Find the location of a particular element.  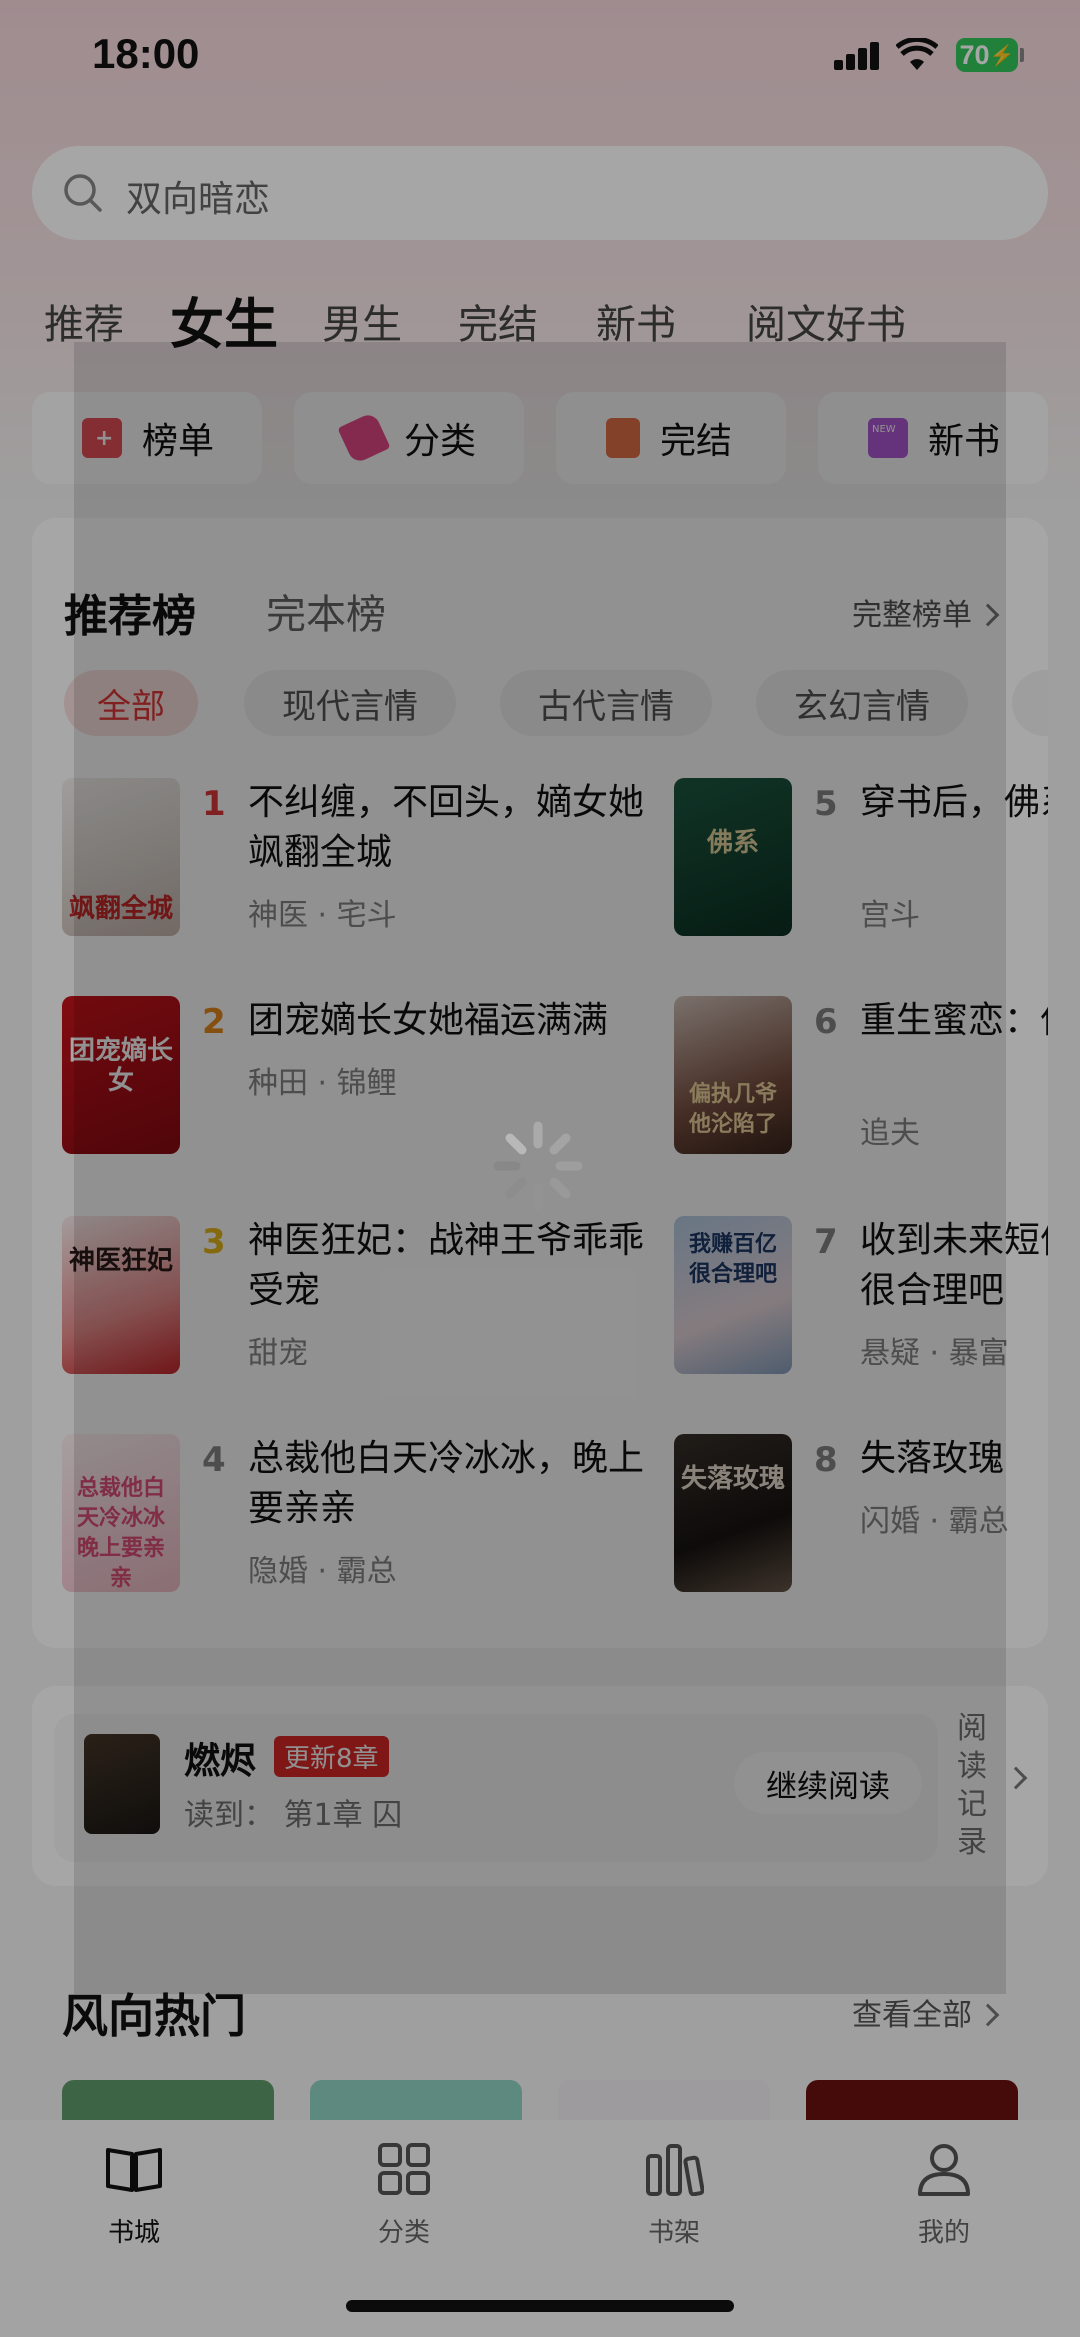

loading-spinner-icon is located at coordinates (538, 1166).